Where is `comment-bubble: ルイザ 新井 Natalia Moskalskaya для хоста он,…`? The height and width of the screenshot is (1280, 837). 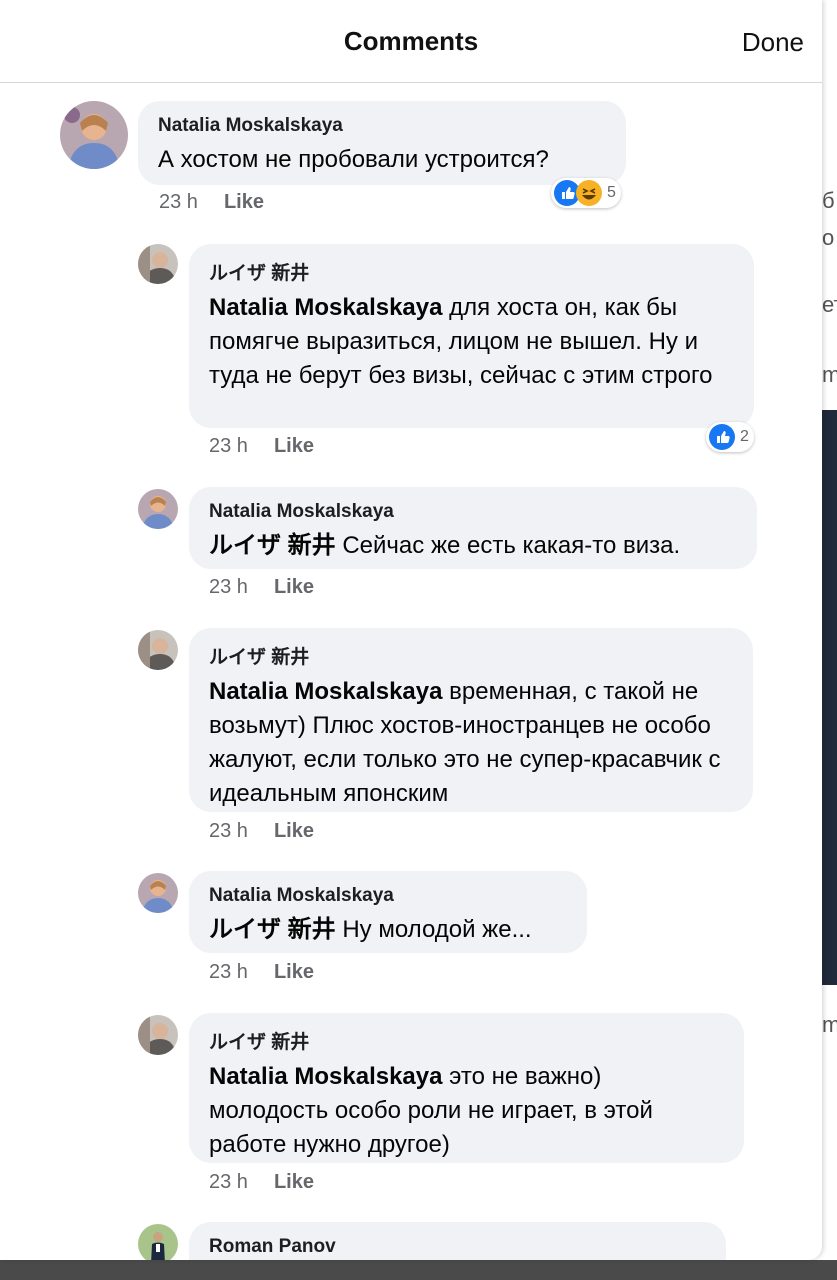 comment-bubble: ルイザ 新井 Natalia Moskalskaya для хоста он,… is located at coordinates (471, 336).